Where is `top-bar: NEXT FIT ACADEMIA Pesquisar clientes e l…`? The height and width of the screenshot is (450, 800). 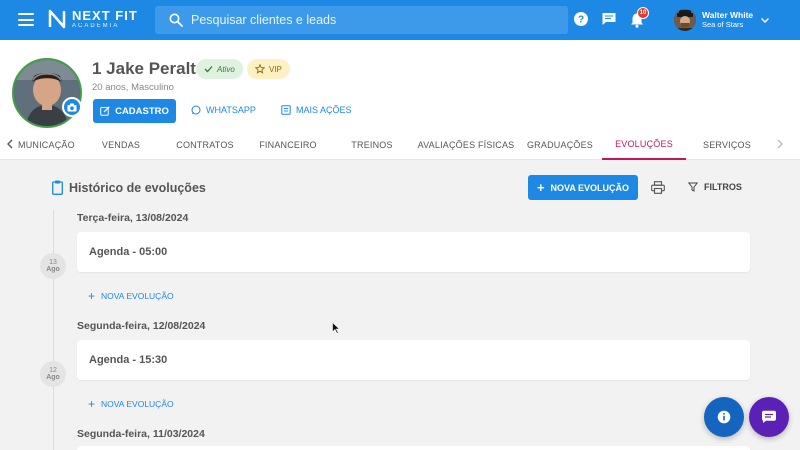 top-bar: NEXT FIT ACADEMIA Pesquisar clientes e l… is located at coordinates (400, 20).